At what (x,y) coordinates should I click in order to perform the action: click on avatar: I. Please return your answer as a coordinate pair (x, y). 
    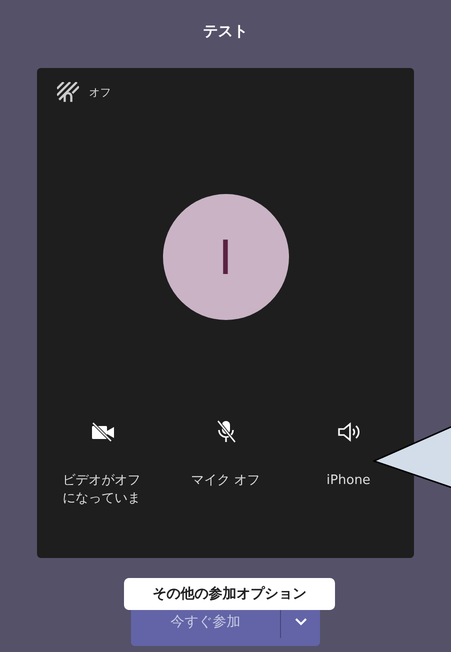
    Looking at the image, I should click on (225, 257).